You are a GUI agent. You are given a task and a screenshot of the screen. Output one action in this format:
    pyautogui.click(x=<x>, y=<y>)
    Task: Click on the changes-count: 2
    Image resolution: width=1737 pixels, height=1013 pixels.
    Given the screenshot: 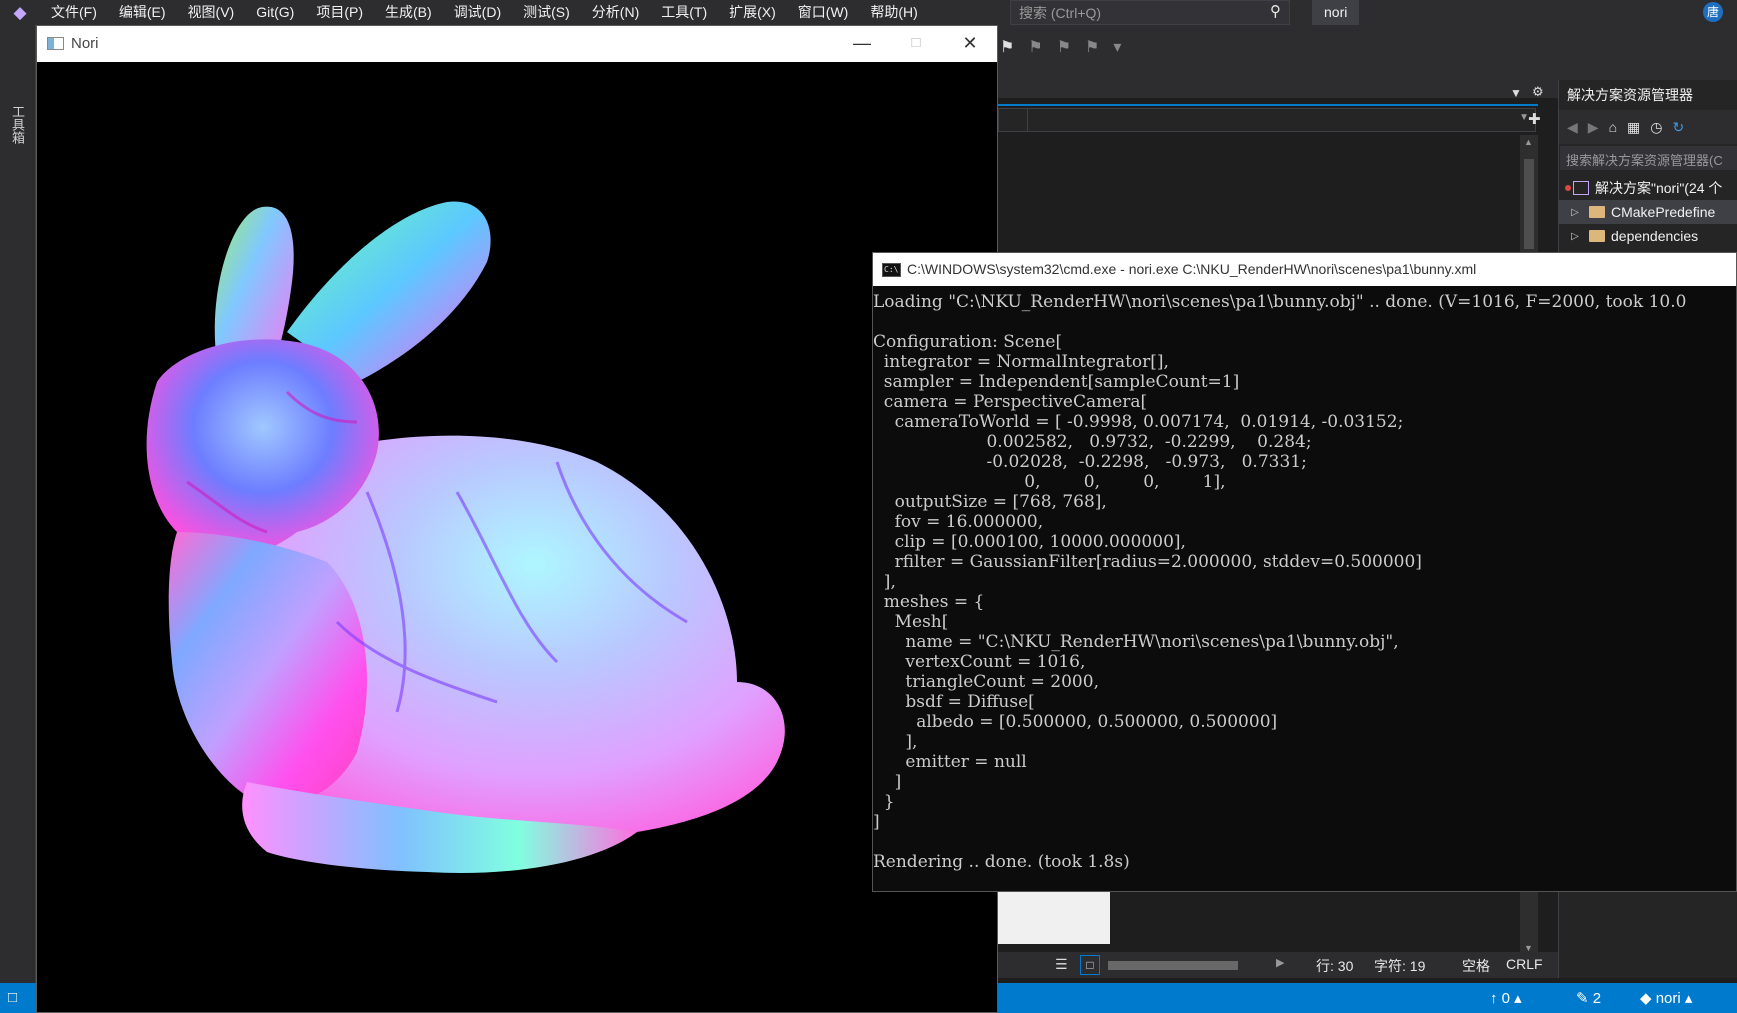 What is the action you would take?
    pyautogui.click(x=1597, y=998)
    